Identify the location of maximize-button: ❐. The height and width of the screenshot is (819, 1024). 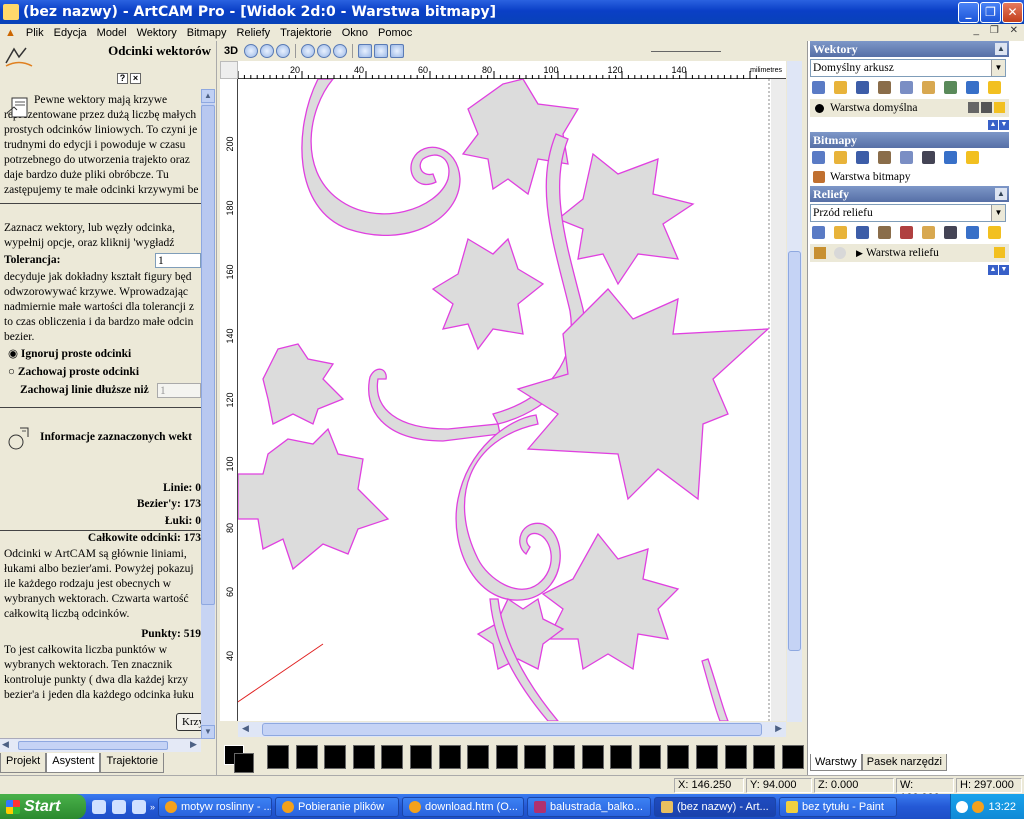
(990, 12).